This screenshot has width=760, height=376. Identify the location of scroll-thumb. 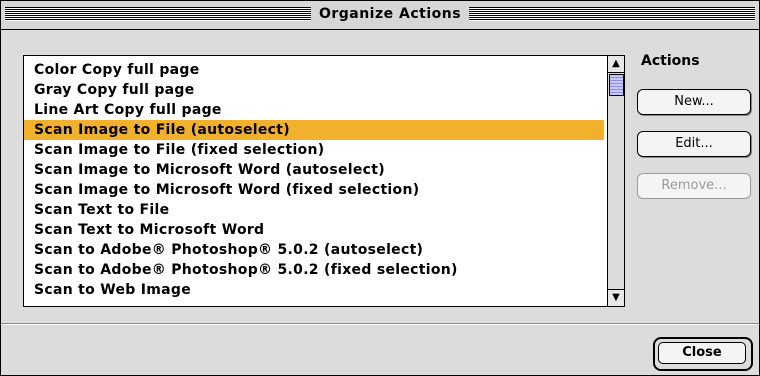
(616, 85).